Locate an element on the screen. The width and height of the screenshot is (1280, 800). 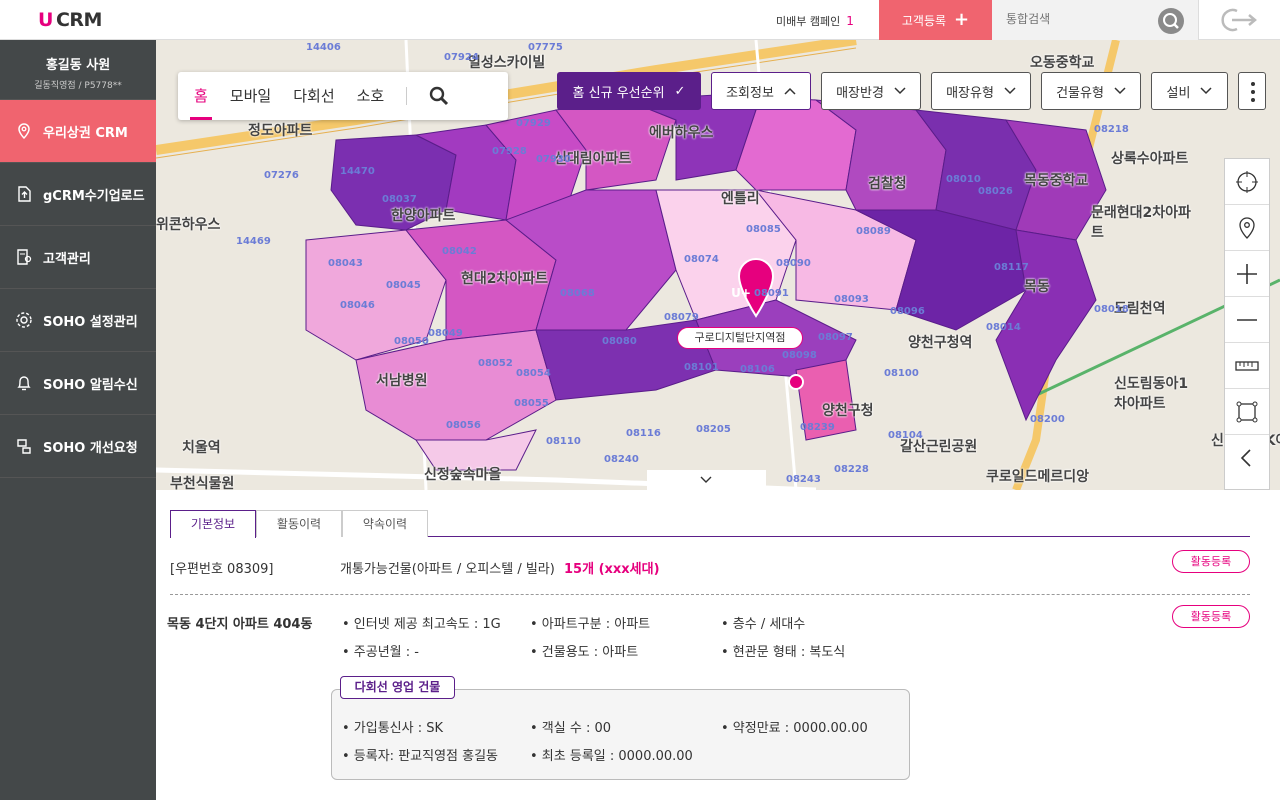
equipment-dropdown: 설비 is located at coordinates (1189, 91).